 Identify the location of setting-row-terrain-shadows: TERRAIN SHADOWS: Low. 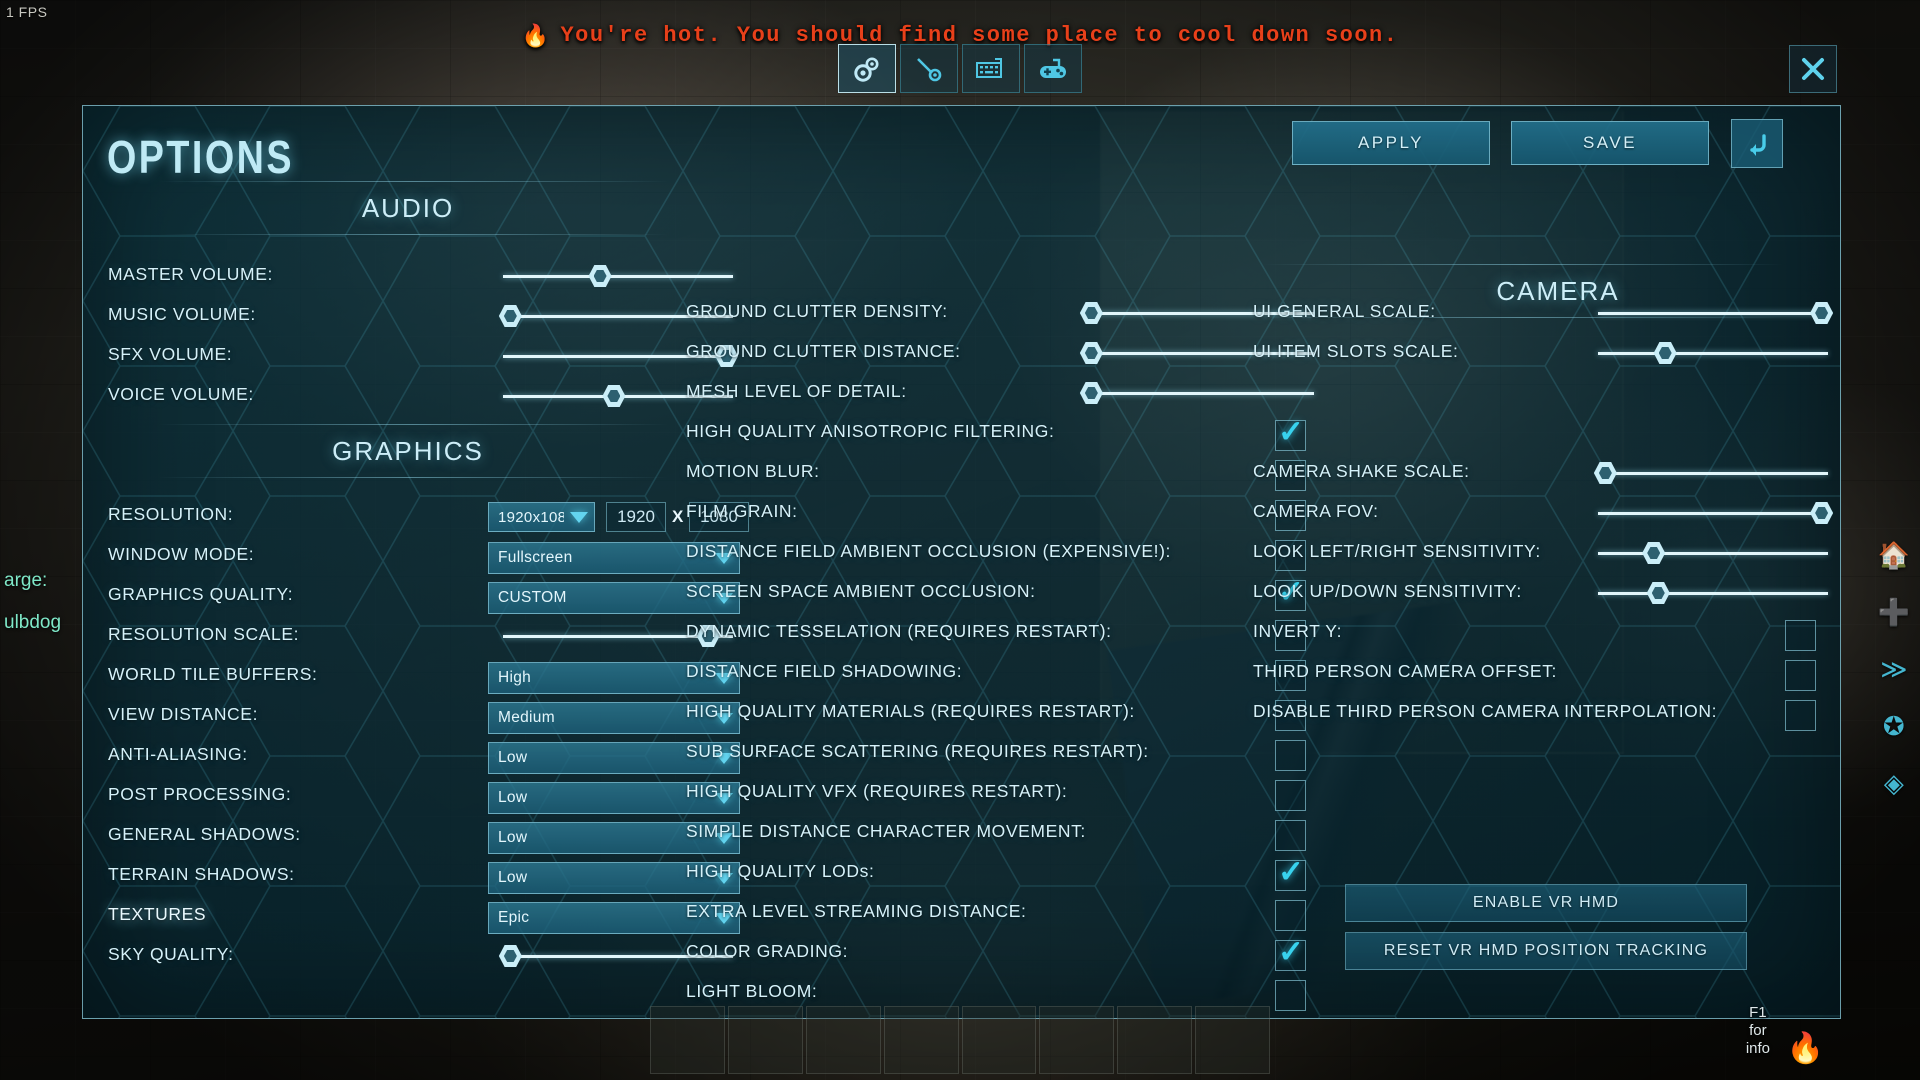
(424, 878).